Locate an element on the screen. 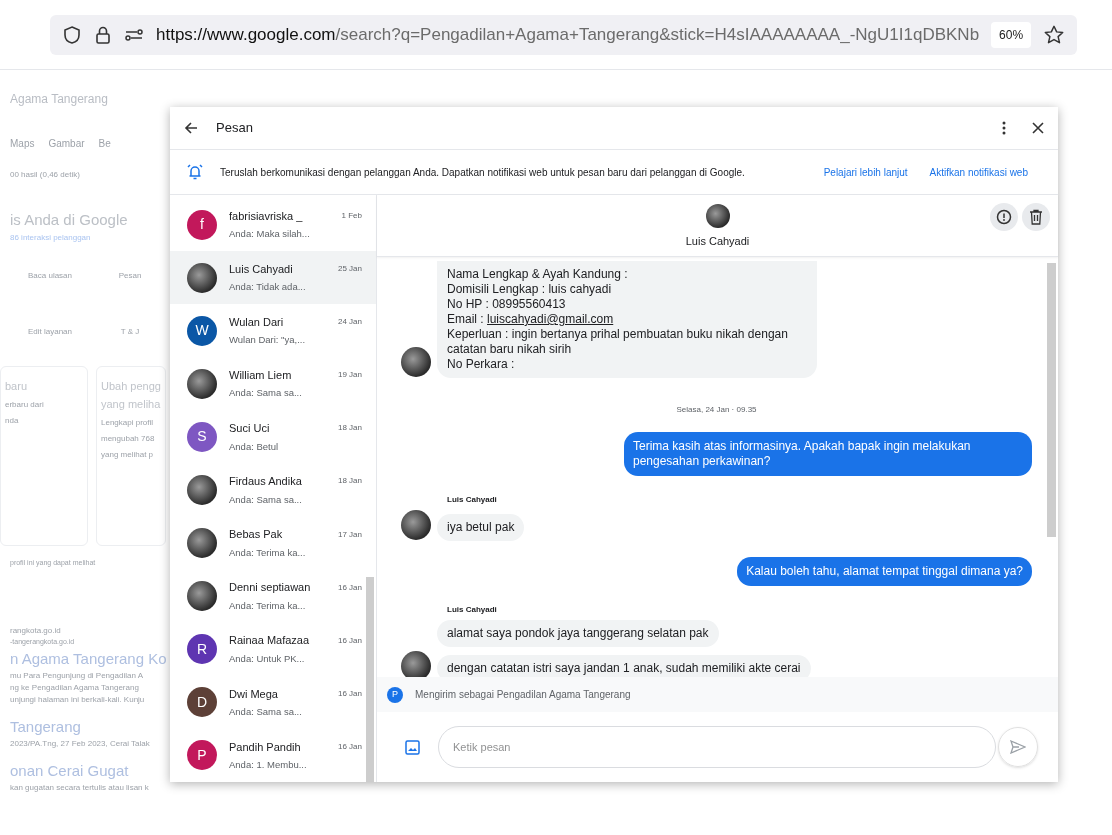 This screenshot has height=835, width=1112. message-text: Domisili Lengkap : luis cahyadi is located at coordinates (530, 289).